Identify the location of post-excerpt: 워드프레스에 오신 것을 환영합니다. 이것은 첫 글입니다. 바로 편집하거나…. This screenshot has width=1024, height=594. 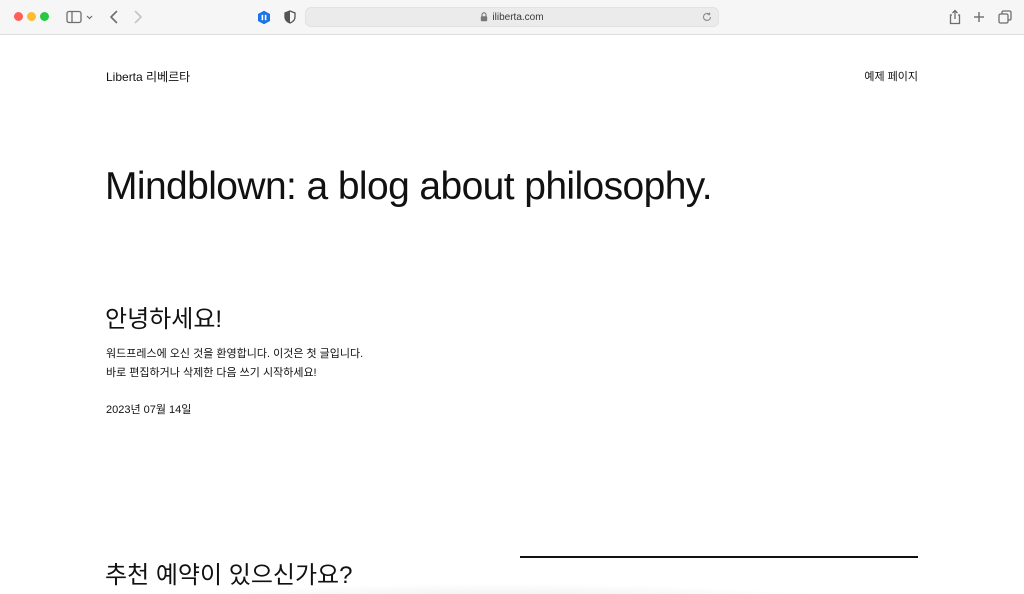
(235, 363).